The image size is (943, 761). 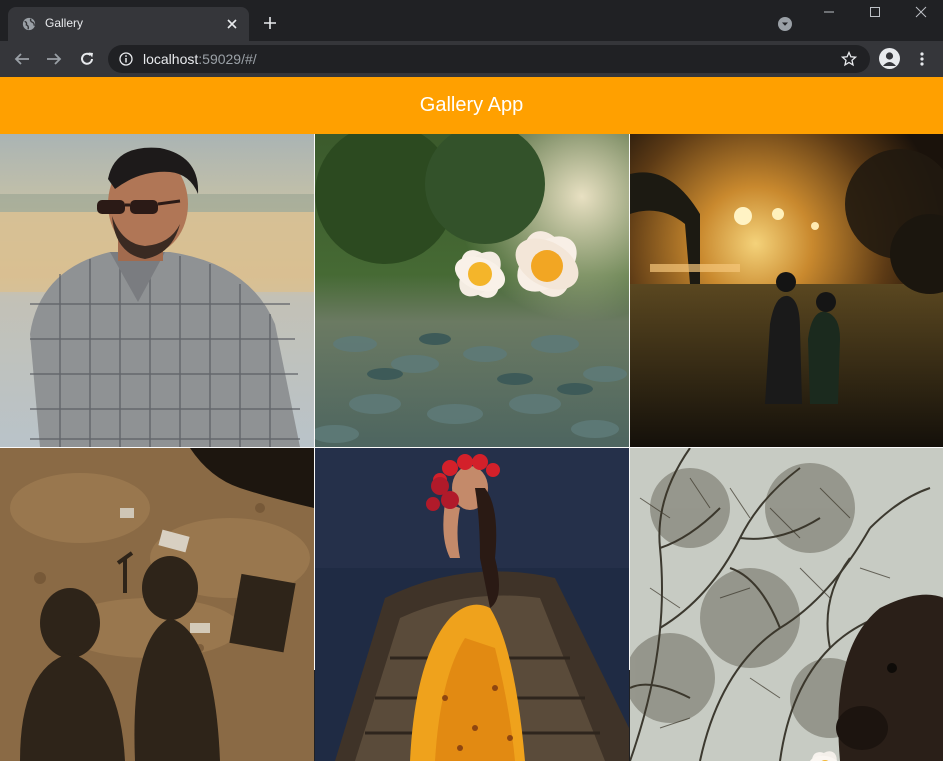 What do you see at coordinates (849, 59) in the screenshot?
I see `bookmark-star-icon` at bounding box center [849, 59].